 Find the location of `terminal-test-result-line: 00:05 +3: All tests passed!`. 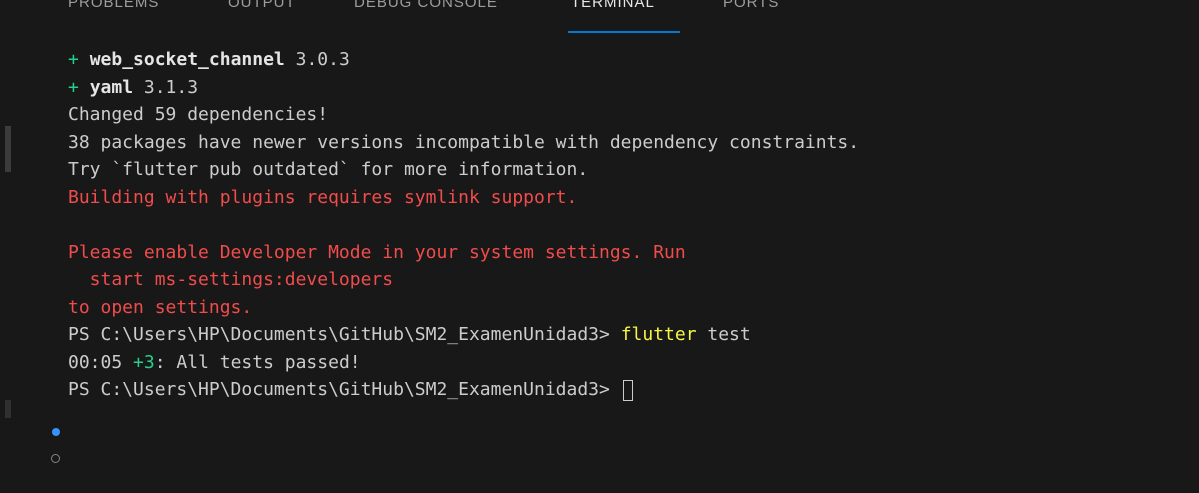

terminal-test-result-line: 00:05 +3: All tests passed! is located at coordinates (214, 362).